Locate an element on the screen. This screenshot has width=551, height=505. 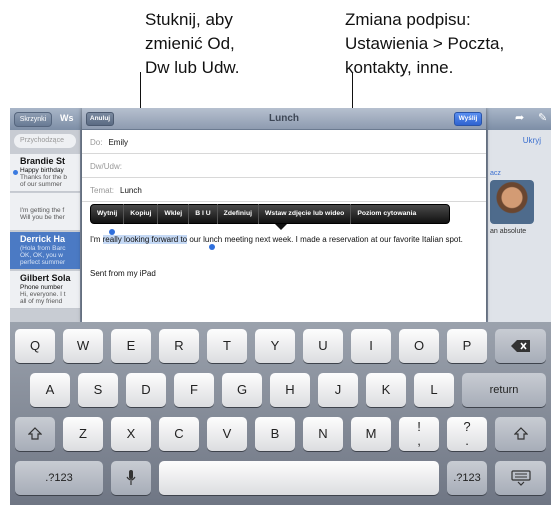
delete-key is located at coordinates (520, 346).